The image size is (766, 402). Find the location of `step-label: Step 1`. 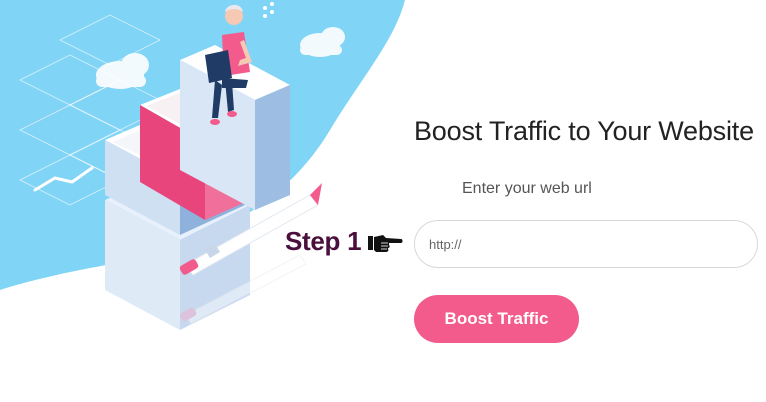

step-label: Step 1 is located at coordinates (323, 241).